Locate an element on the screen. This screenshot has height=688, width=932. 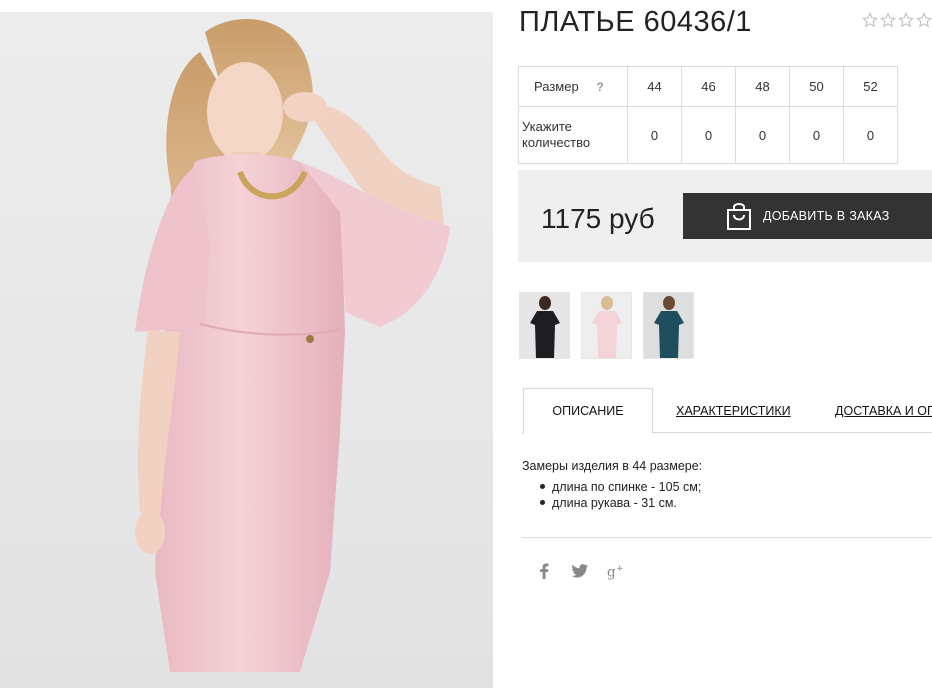
size-48: 48 is located at coordinates (762, 86).